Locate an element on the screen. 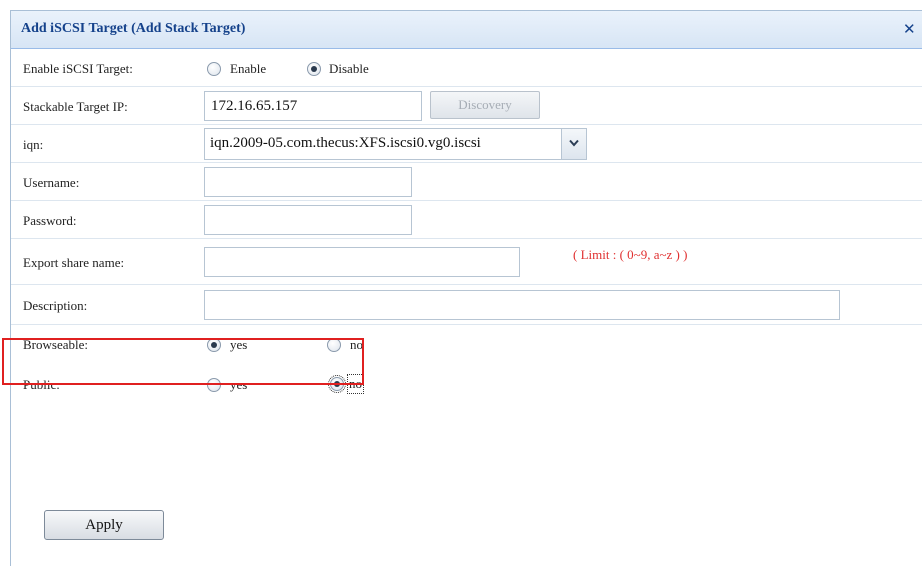  chevron-down-icon is located at coordinates (573, 144).